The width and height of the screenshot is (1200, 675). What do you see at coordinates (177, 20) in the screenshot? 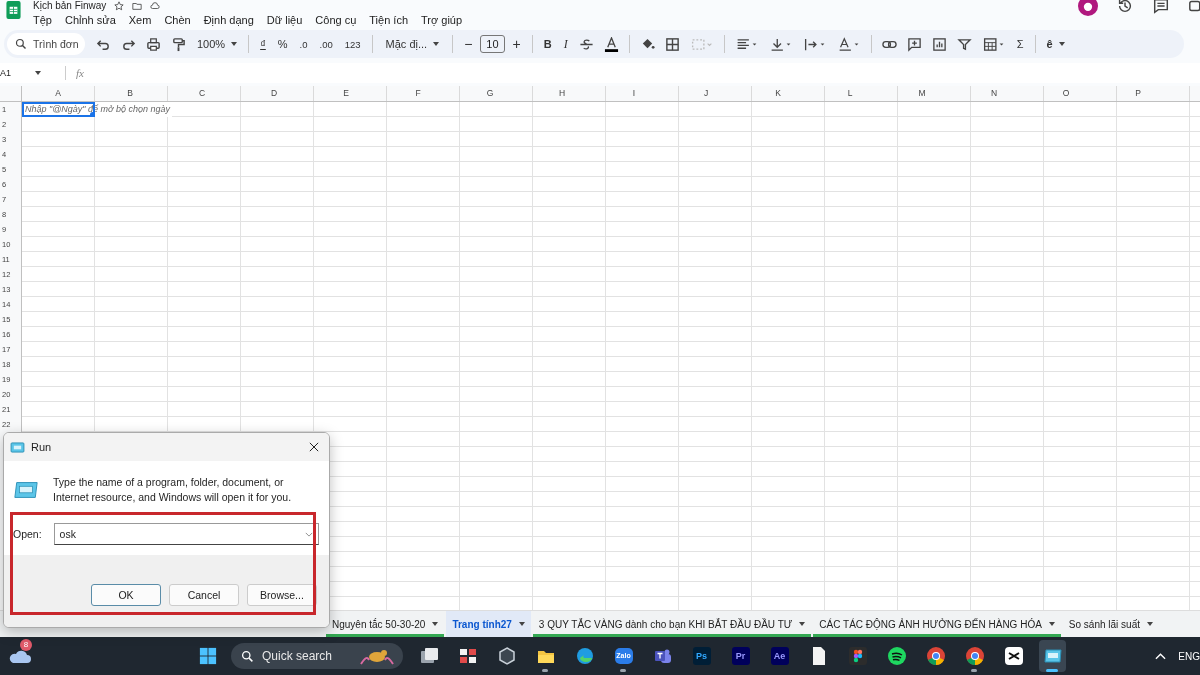
I see `menu-item: Chèn` at bounding box center [177, 20].